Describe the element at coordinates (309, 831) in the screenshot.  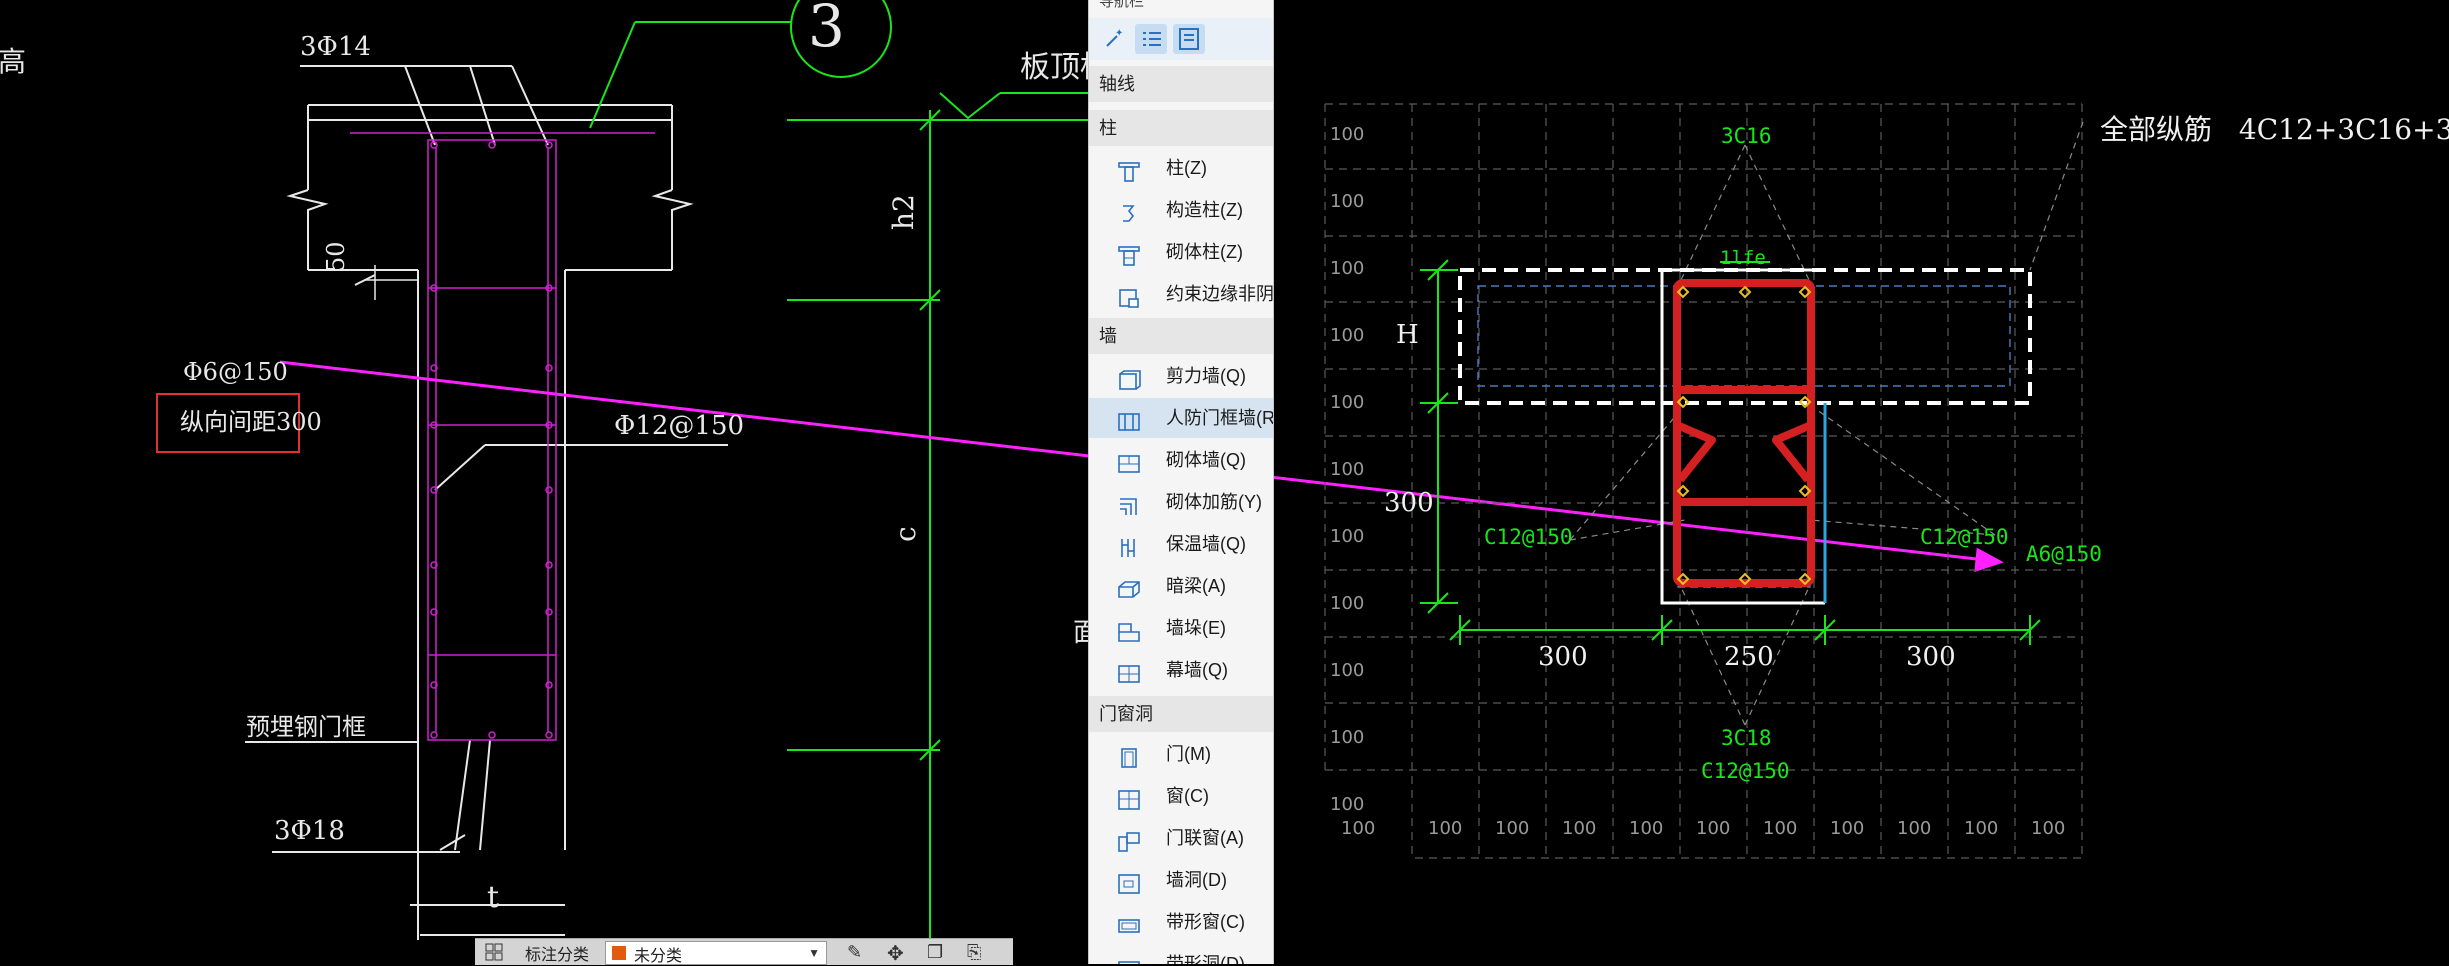
I see `bottom-rebar-label: 3Φ18` at that location.